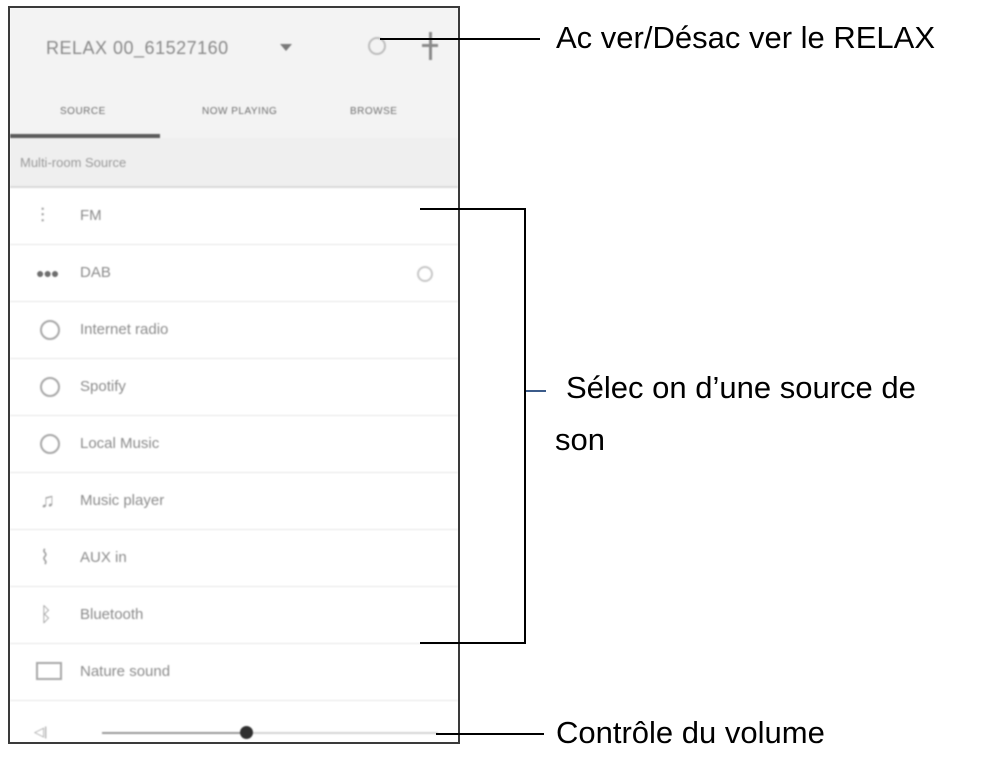 This screenshot has width=998, height=762. Describe the element at coordinates (460, 39) in the screenshot. I see `callout-line-power` at that location.